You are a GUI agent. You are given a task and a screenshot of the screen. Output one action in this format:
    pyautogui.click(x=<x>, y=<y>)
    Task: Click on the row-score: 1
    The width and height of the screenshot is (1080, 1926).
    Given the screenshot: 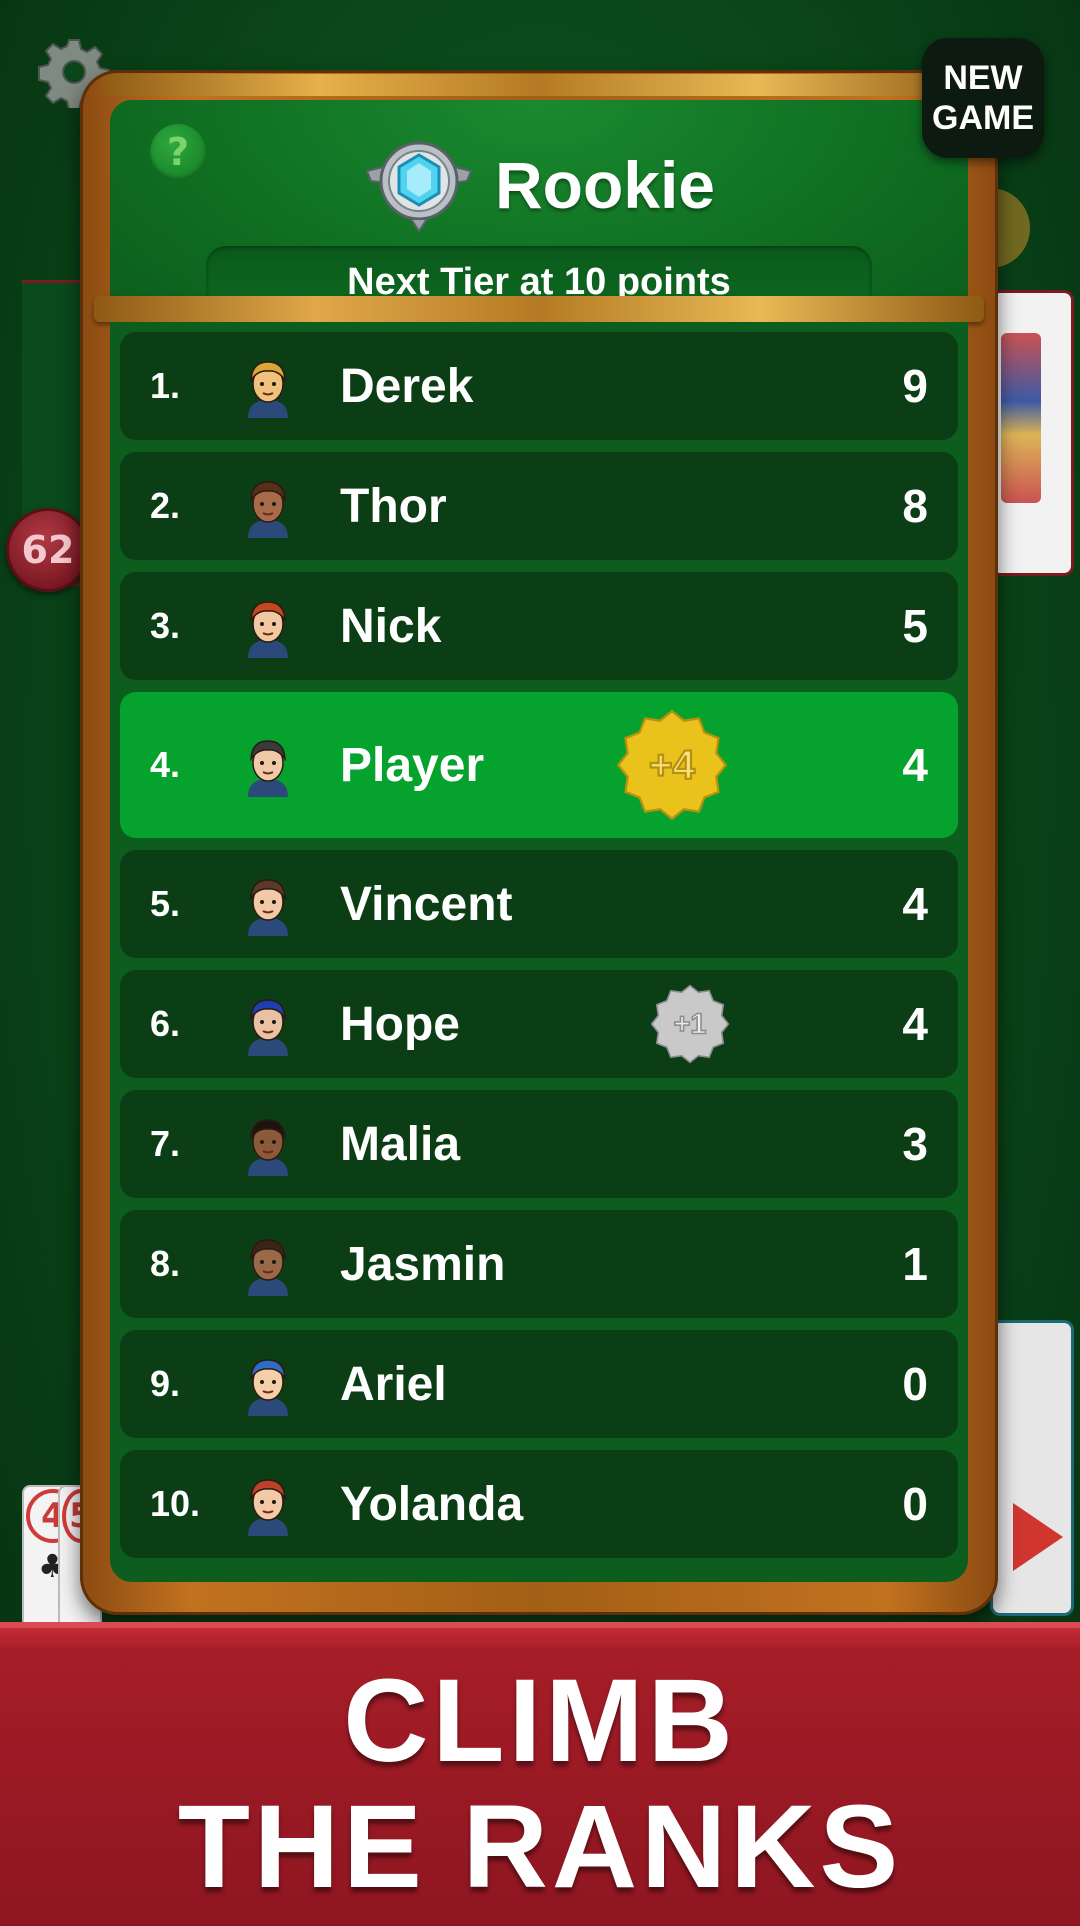 What is the action you would take?
    pyautogui.click(x=915, y=1264)
    